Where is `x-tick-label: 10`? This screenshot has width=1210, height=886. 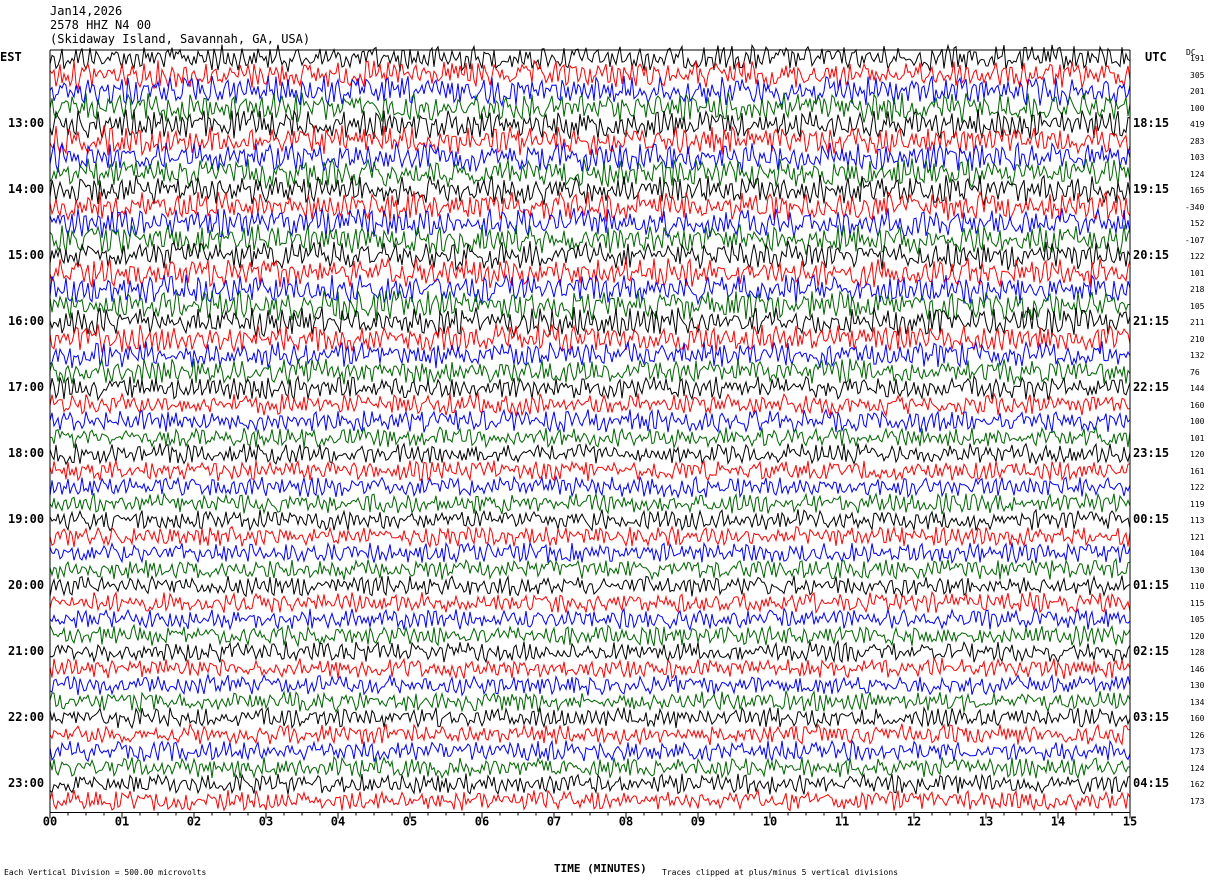
x-tick-label: 10 is located at coordinates (770, 822).